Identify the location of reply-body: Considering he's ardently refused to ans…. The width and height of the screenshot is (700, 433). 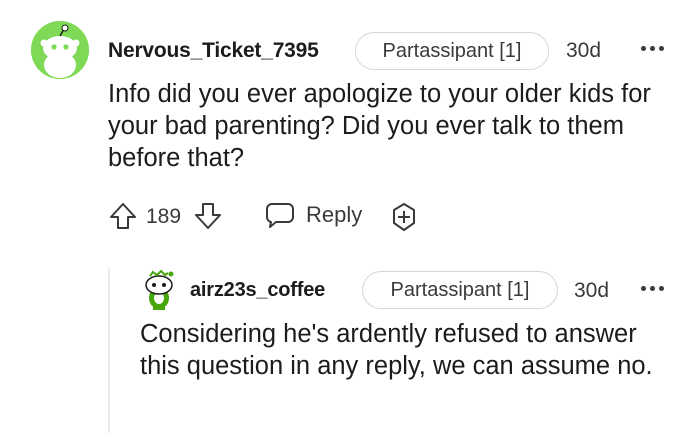
(396, 350).